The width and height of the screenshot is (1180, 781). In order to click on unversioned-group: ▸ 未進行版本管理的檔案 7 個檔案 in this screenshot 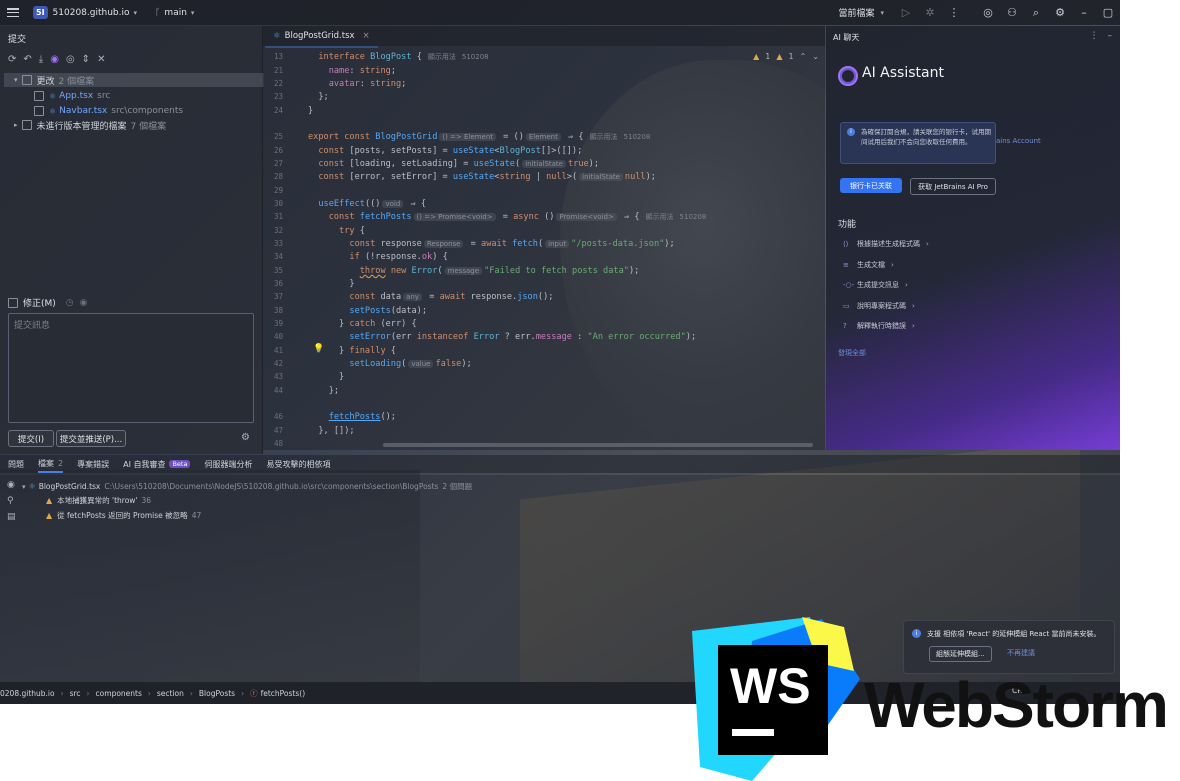, I will do `click(88, 125)`.